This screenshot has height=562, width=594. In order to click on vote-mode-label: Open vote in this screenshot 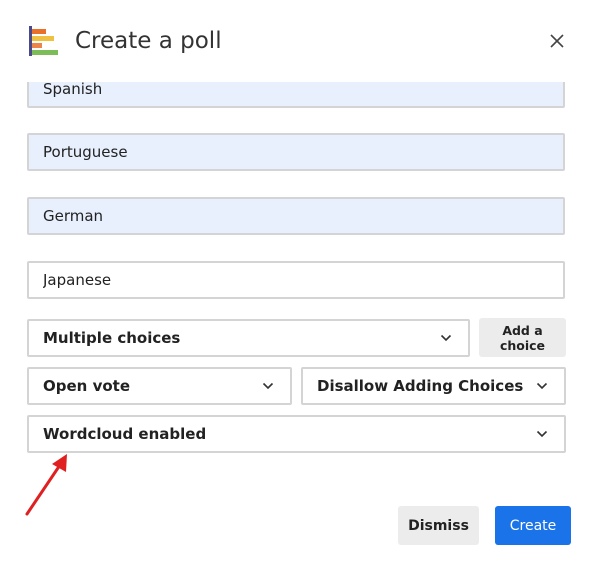, I will do `click(86, 386)`.